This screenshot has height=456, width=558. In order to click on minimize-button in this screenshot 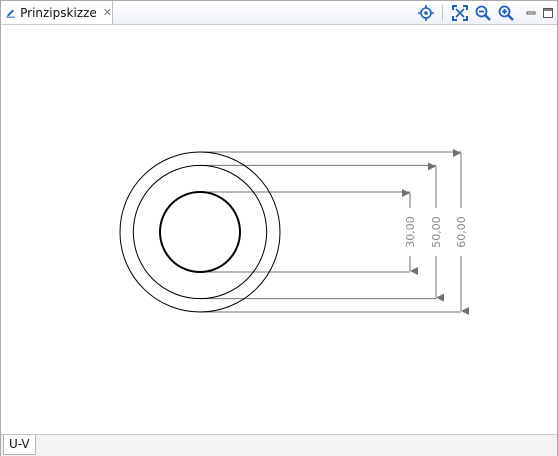, I will do `click(531, 13)`.